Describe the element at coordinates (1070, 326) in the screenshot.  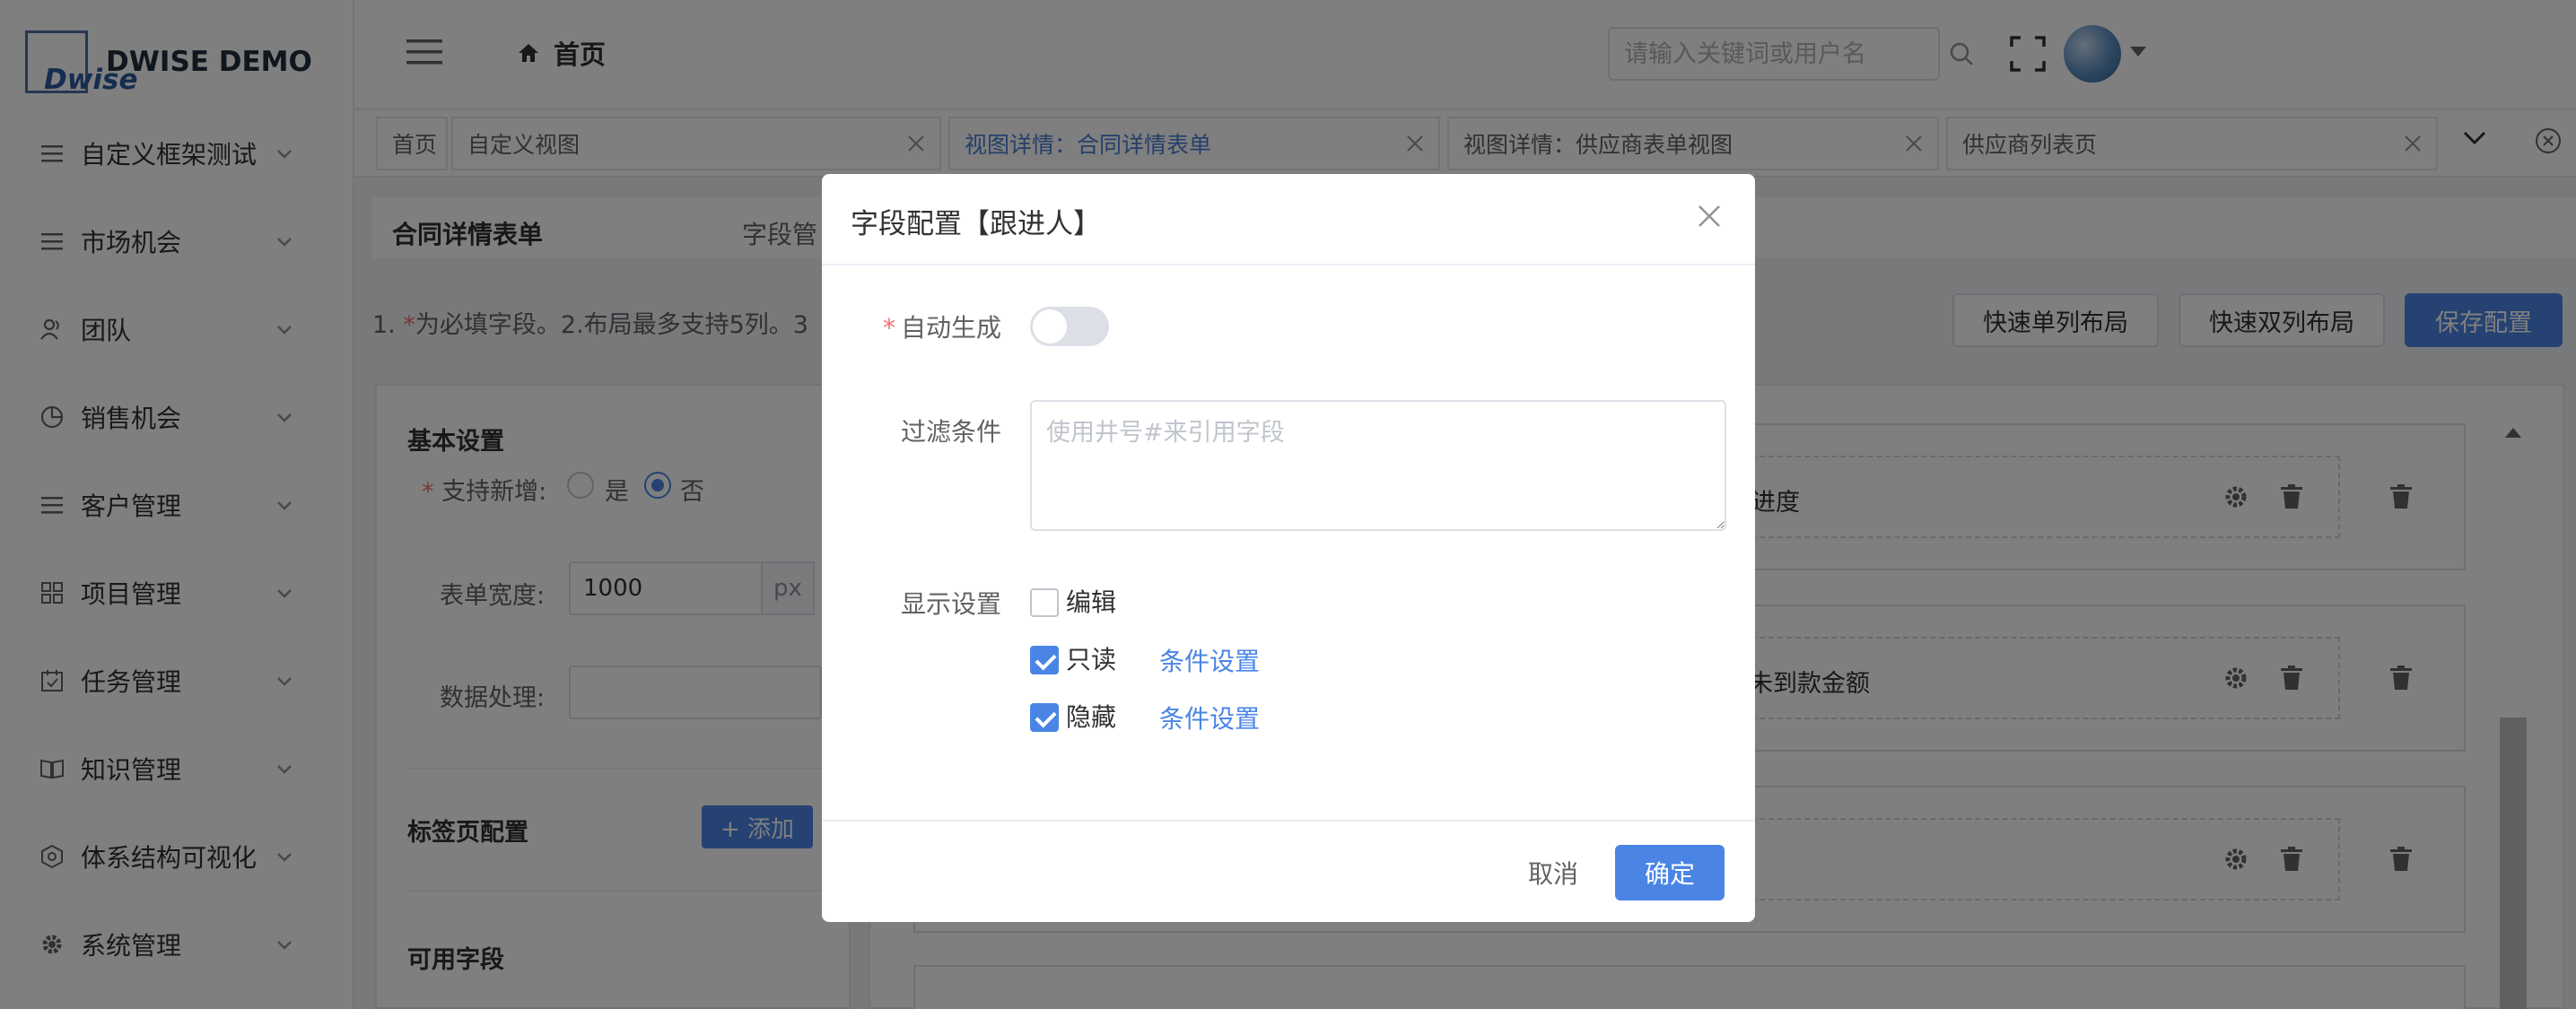
I see `auto-generate-switch` at that location.